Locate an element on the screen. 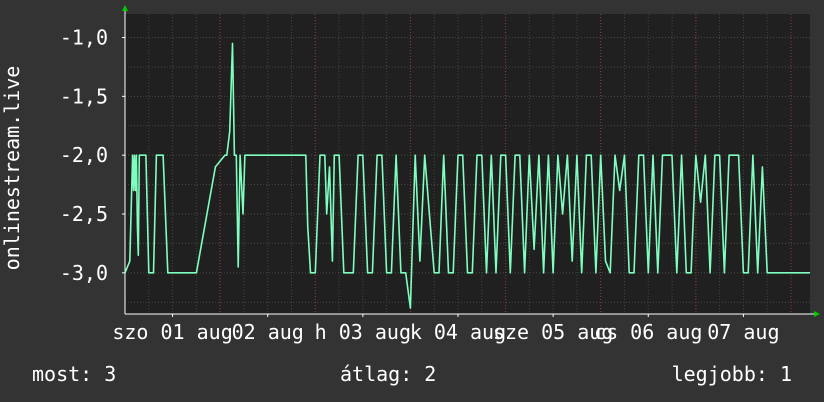 This screenshot has height=402, width=824. x-axis-arrow is located at coordinates (817, 314).